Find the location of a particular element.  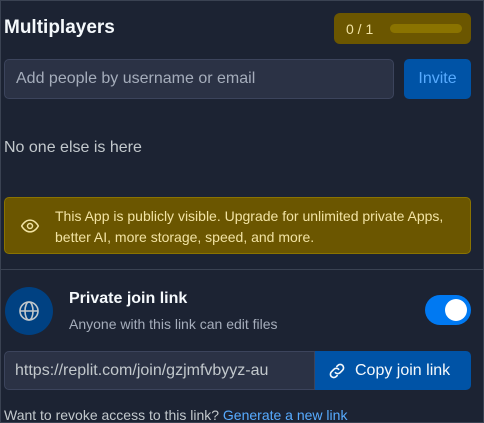

globe-icon-circle is located at coordinates (29, 311).